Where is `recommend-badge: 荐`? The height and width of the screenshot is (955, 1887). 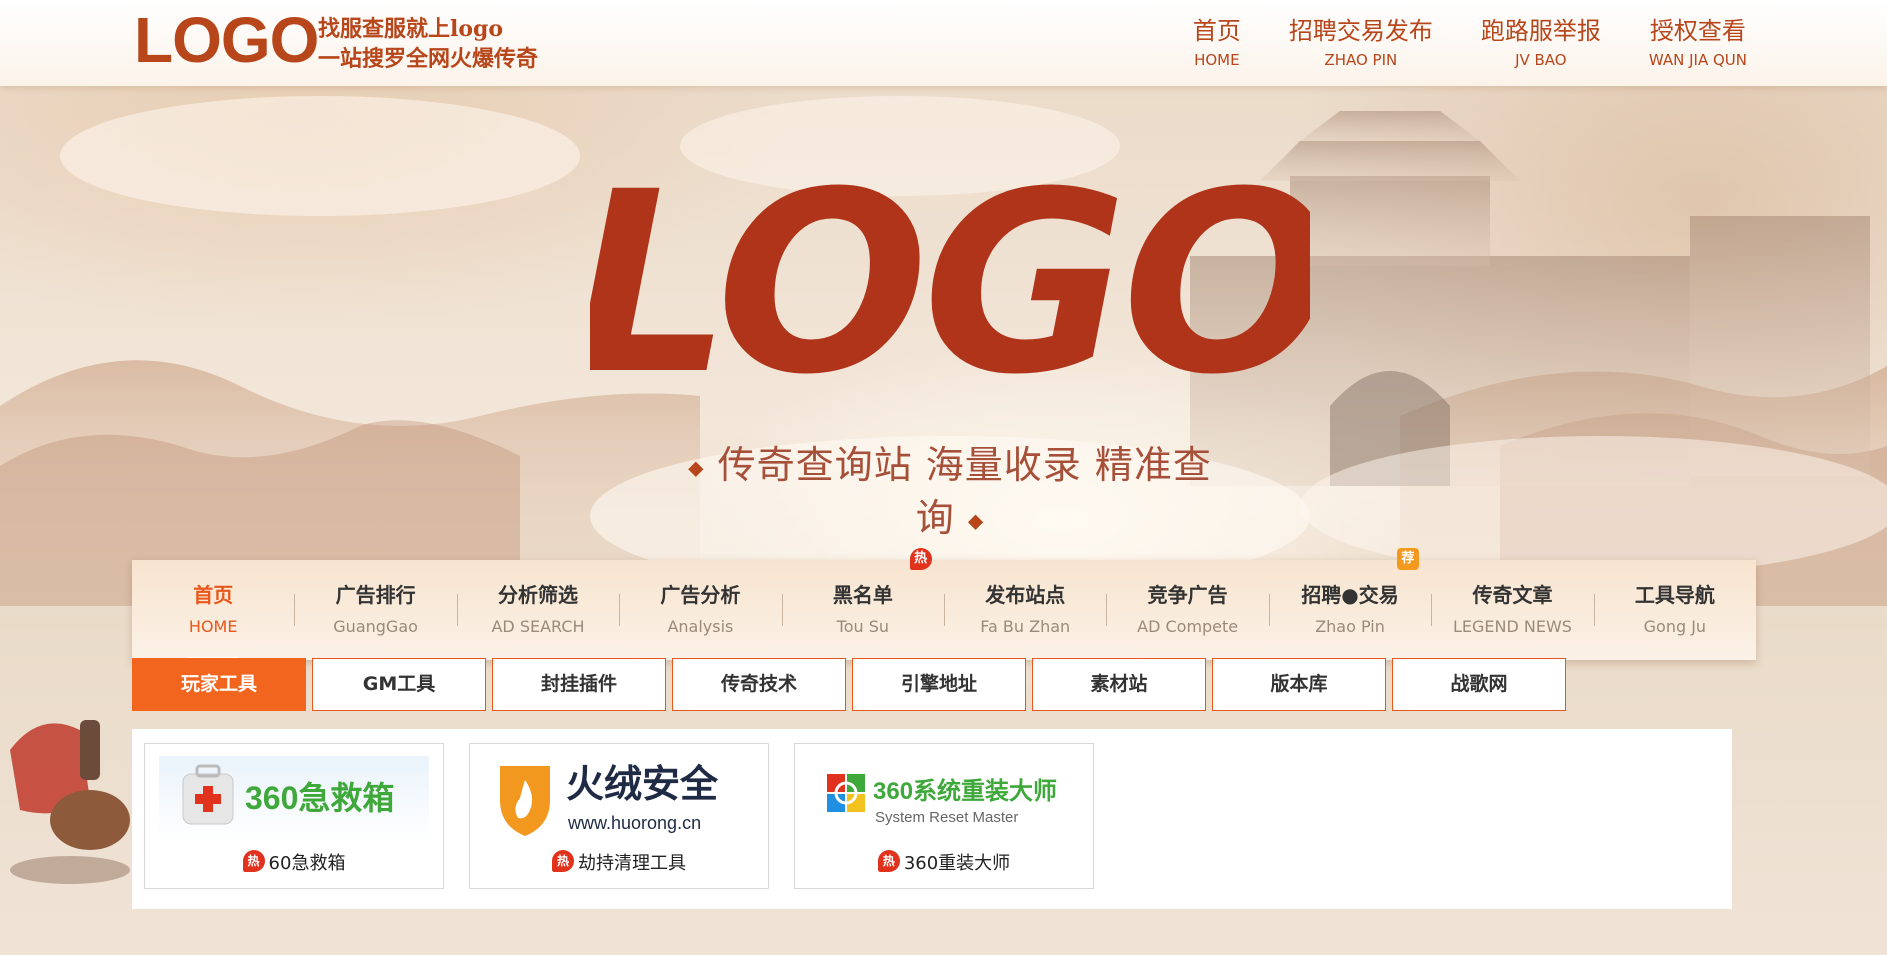
recommend-badge: 荐 is located at coordinates (1407, 559).